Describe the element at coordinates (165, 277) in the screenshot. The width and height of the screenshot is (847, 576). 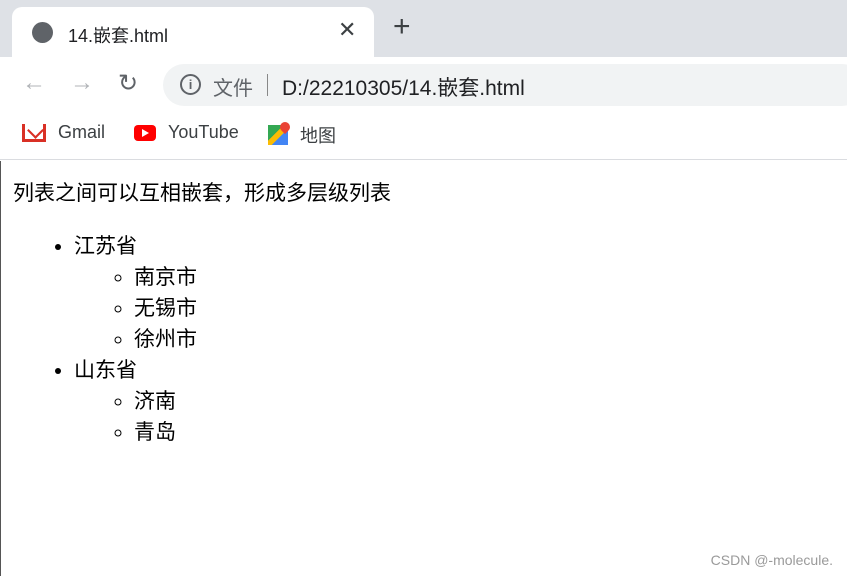
I see `list-item: 南京市` at that location.